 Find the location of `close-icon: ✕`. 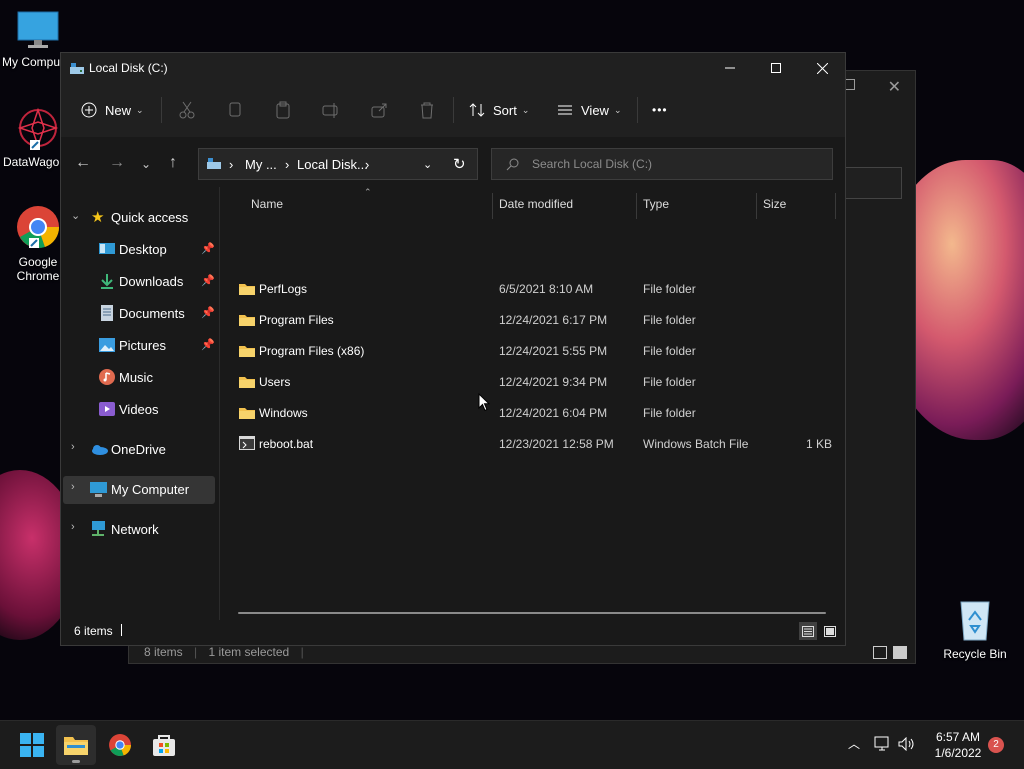

close-icon: ✕ is located at coordinates (894, 87).